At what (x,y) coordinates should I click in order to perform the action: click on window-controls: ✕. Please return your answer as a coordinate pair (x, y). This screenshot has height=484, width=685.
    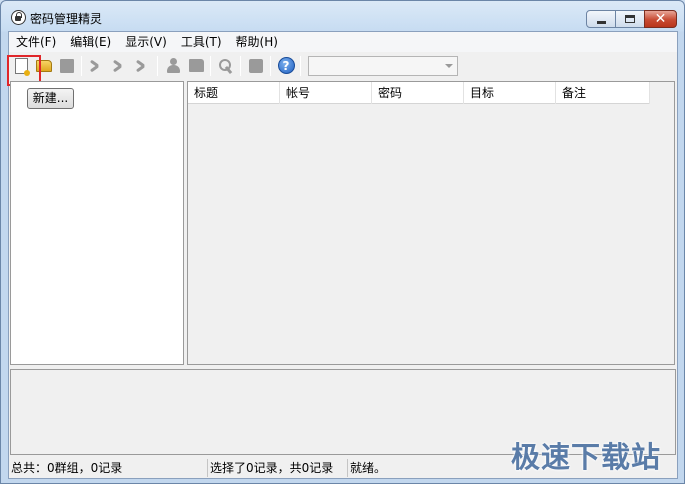
    Looking at the image, I should click on (631, 19).